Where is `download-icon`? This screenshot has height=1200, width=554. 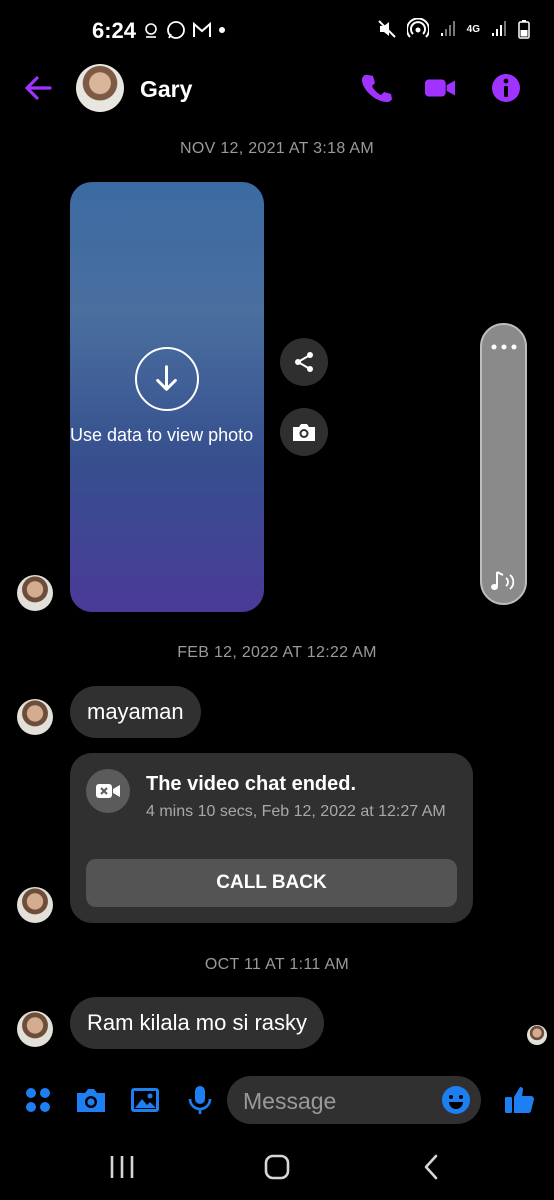 download-icon is located at coordinates (166, 378).